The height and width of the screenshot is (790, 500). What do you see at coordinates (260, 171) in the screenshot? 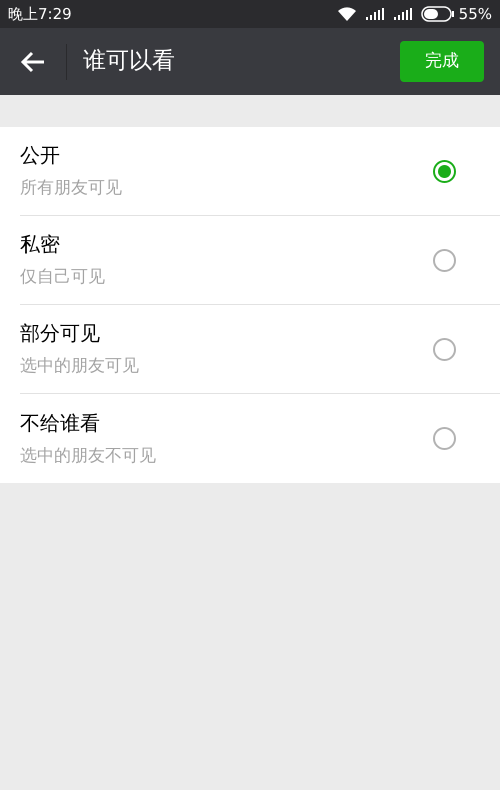
I see `visibility-option: 公开 所有朋友可见` at bounding box center [260, 171].